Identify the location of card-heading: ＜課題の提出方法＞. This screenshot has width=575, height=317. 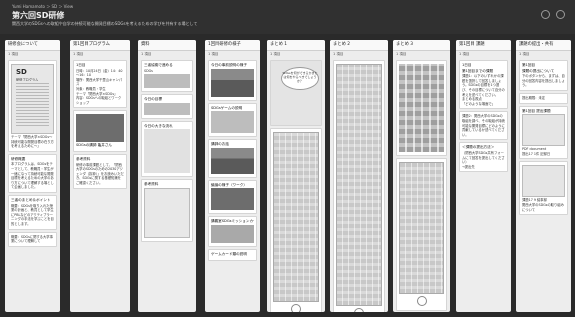
(478, 147).